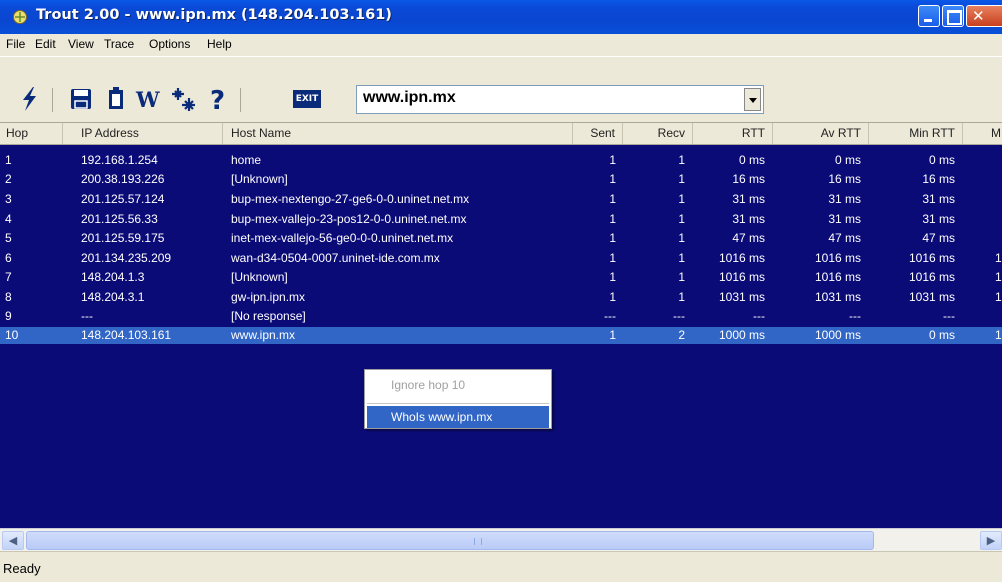  Describe the element at coordinates (658, 133) in the screenshot. I see `col-recv: Recv` at that location.